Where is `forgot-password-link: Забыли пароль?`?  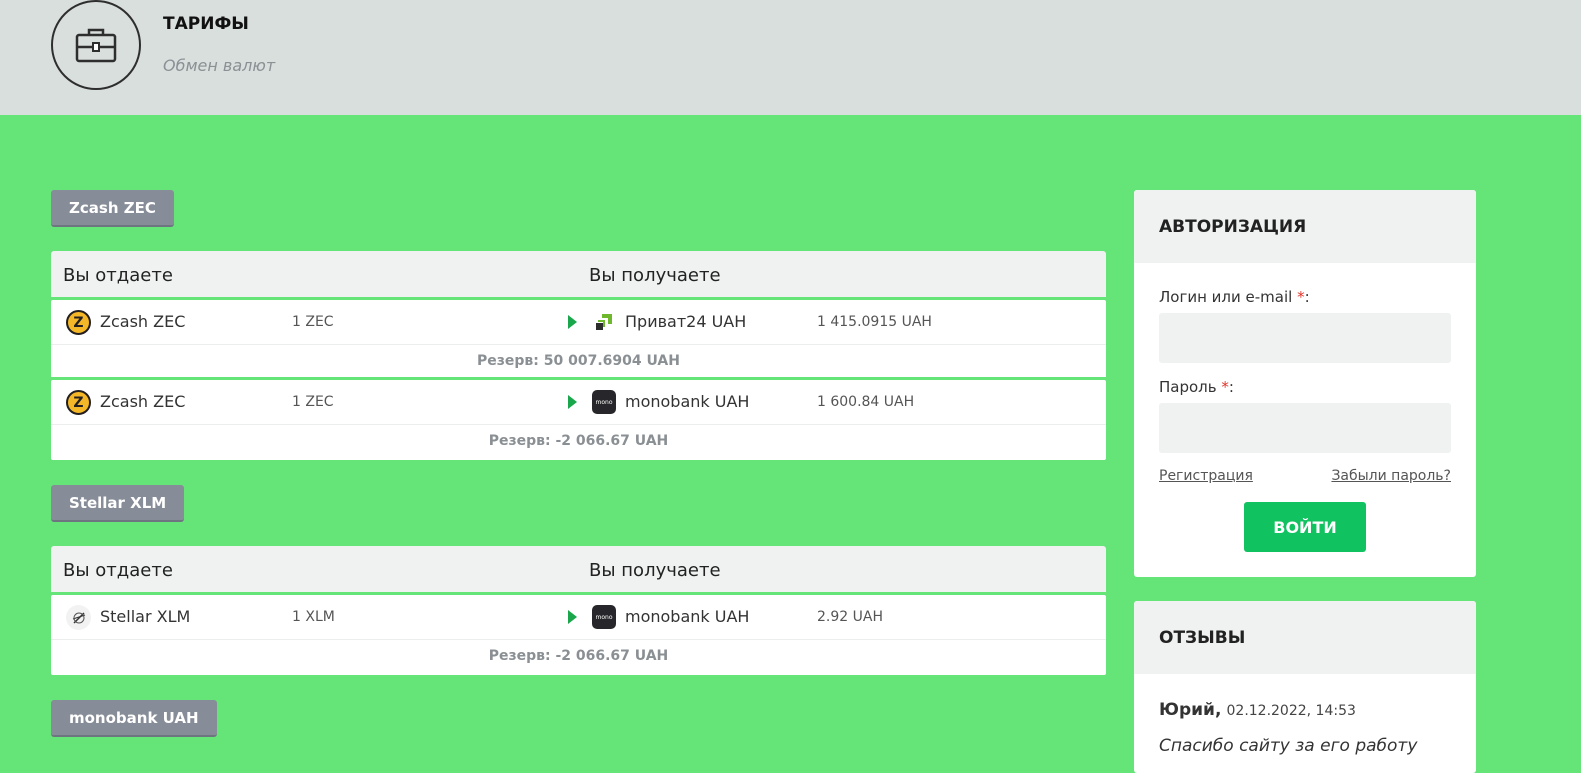
forgot-password-link: Забыли пароль? is located at coordinates (1391, 476).